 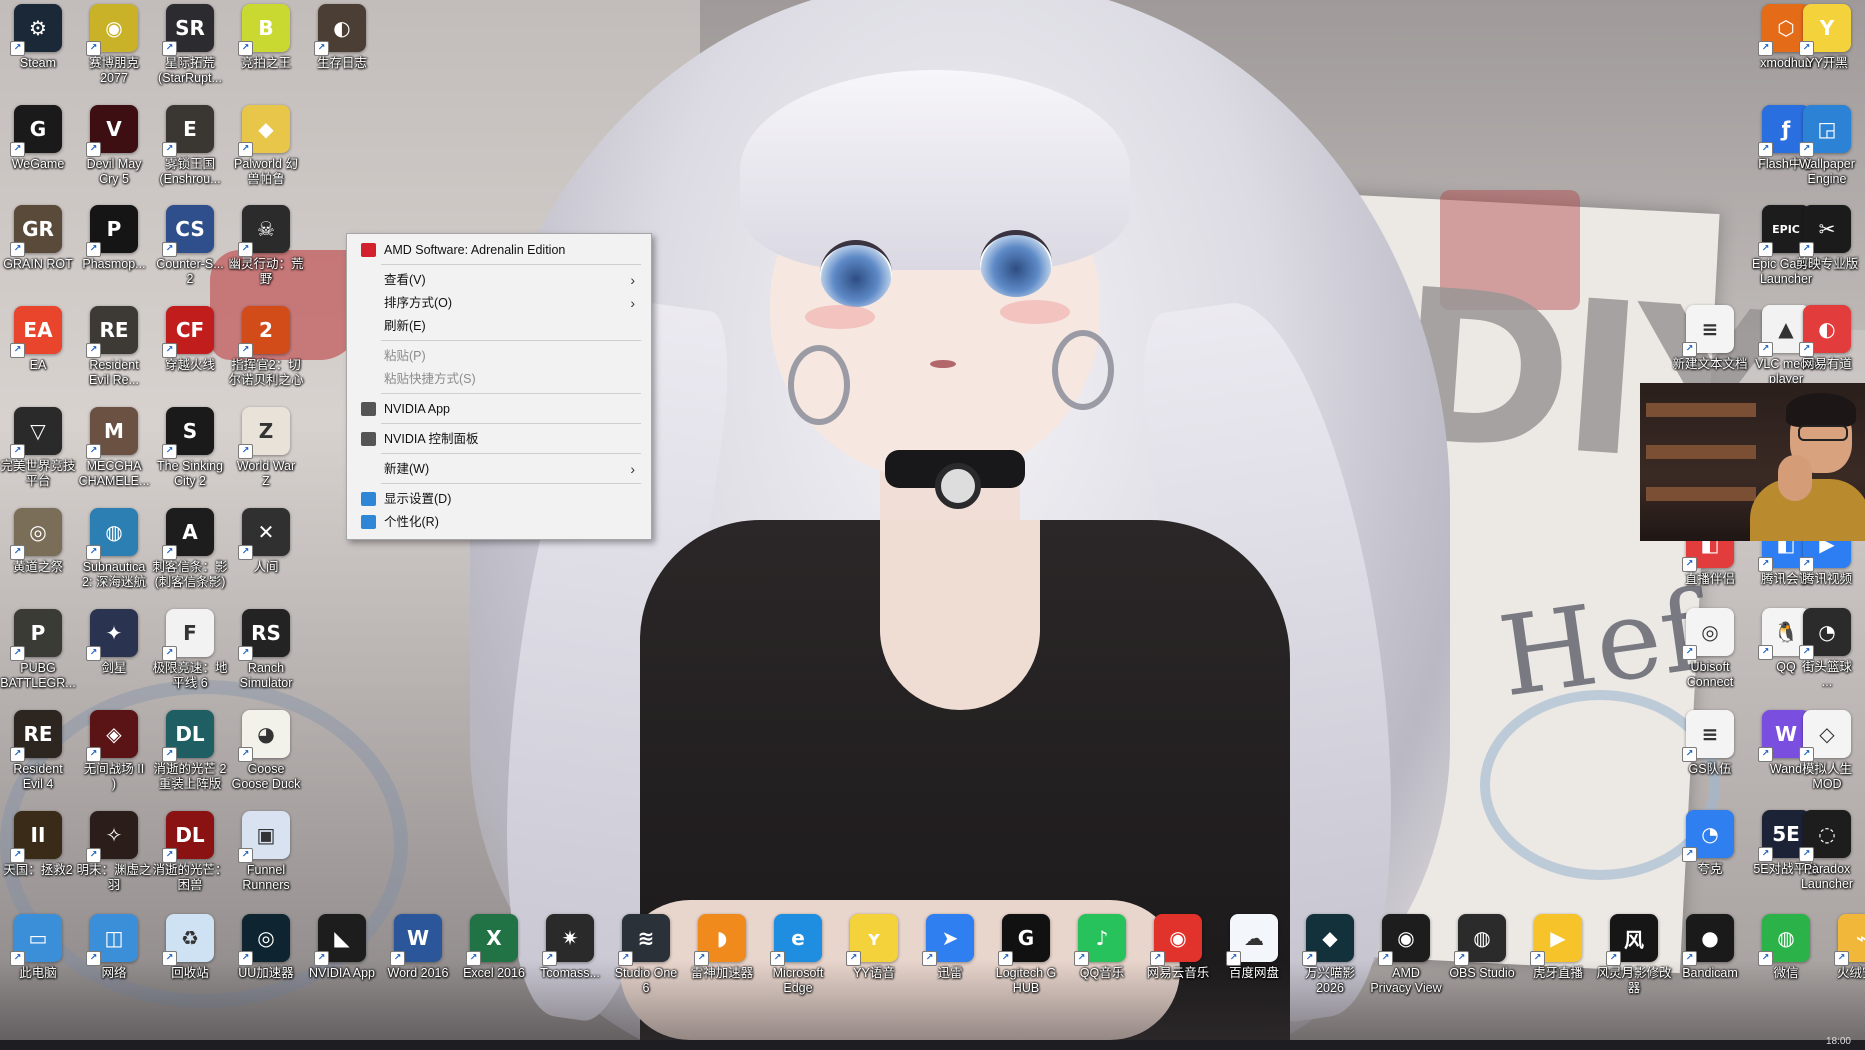 I want to click on desktop-icon-app: ✧ ↗ 明末：渊虚之 羽, so click(x=114, y=852).